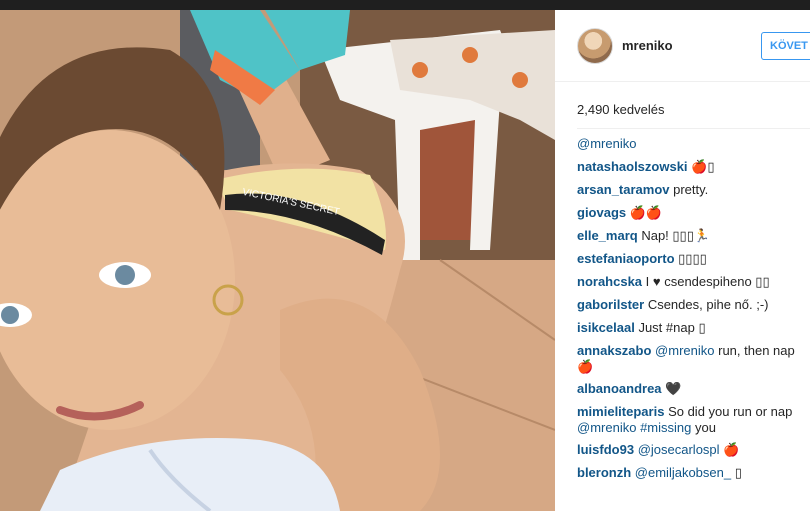 The image size is (810, 511). Describe the element at coordinates (730, 411) in the screenshot. I see `comment-text: So did you run or nap` at that location.